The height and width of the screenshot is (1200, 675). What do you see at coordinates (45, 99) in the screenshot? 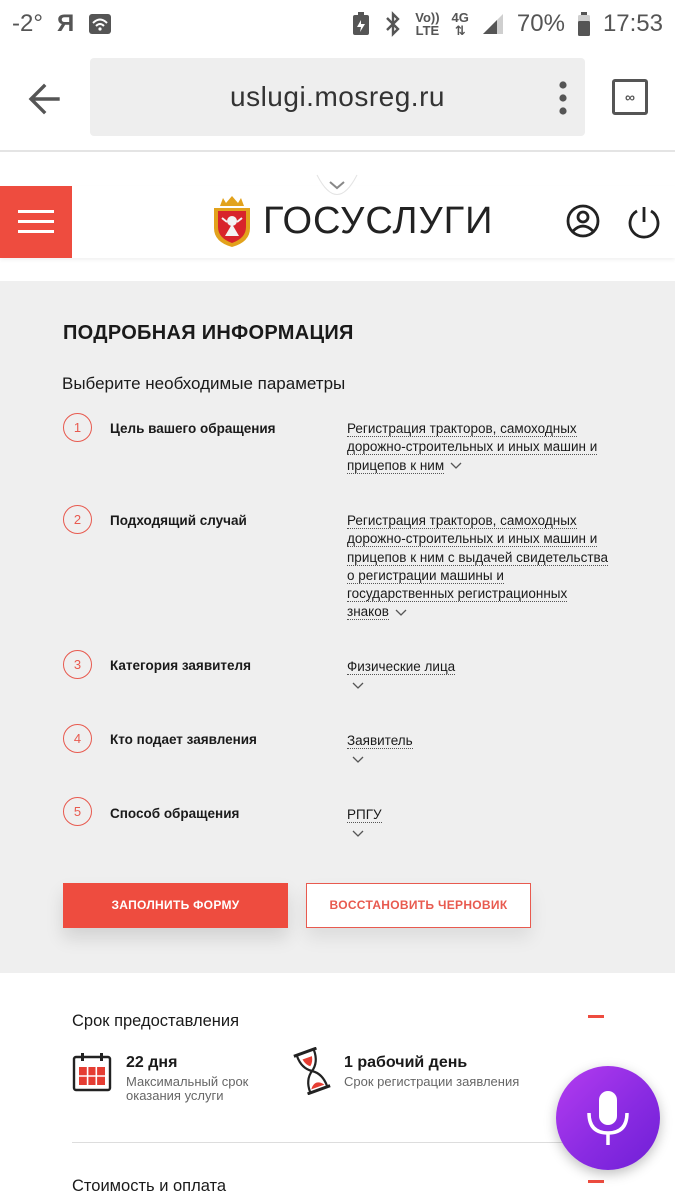
I see `back-arrow-icon` at bounding box center [45, 99].